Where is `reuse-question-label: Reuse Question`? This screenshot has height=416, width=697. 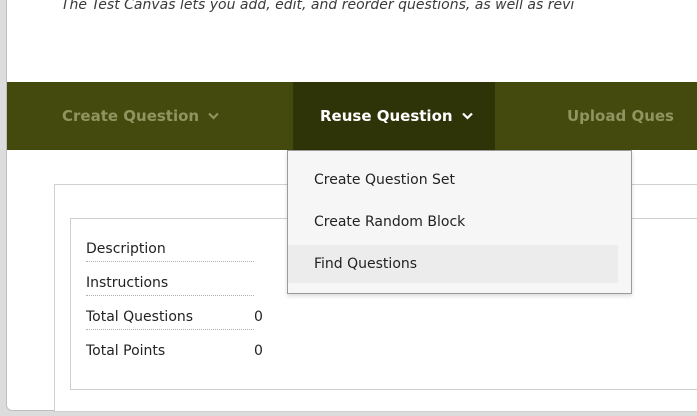 reuse-question-label: Reuse Question is located at coordinates (386, 116).